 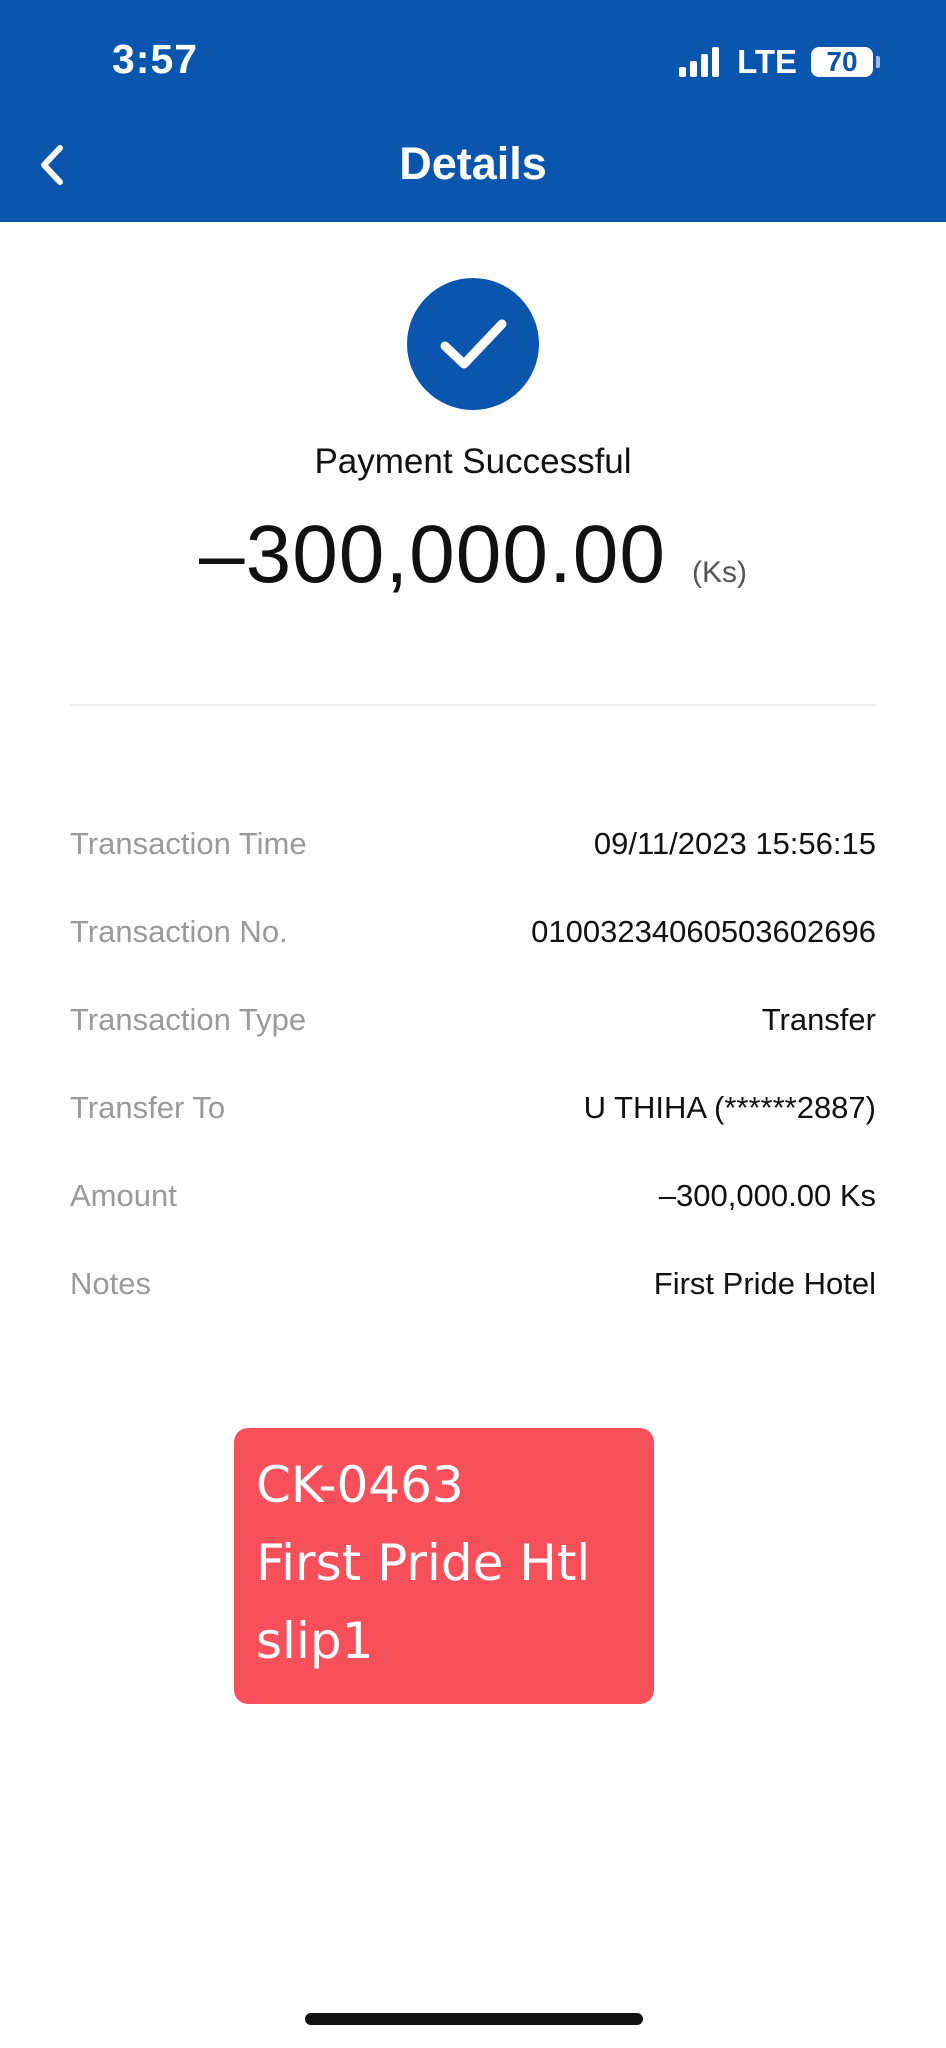 I want to click on detail-value: –300,000.00 Ks, so click(x=767, y=1195).